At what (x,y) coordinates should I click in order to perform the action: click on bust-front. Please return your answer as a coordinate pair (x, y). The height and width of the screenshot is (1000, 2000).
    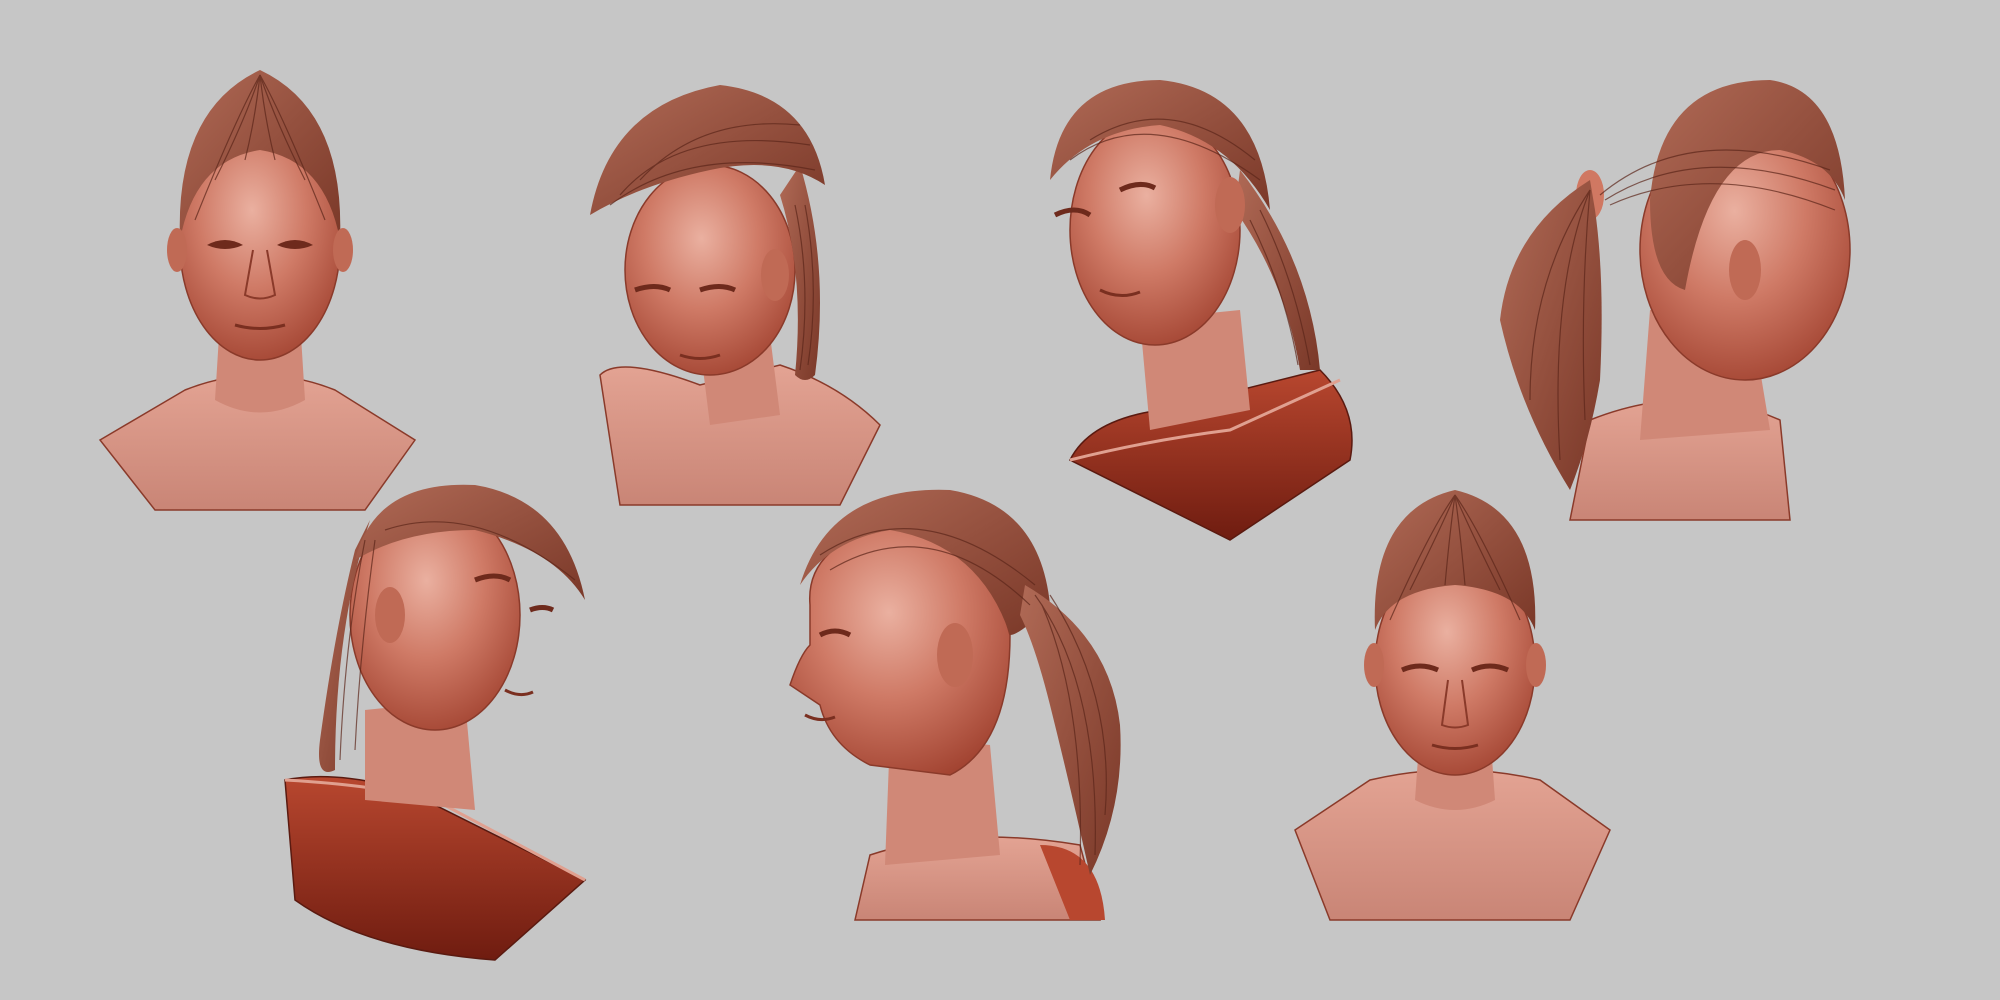
    Looking at the image, I should click on (257, 290).